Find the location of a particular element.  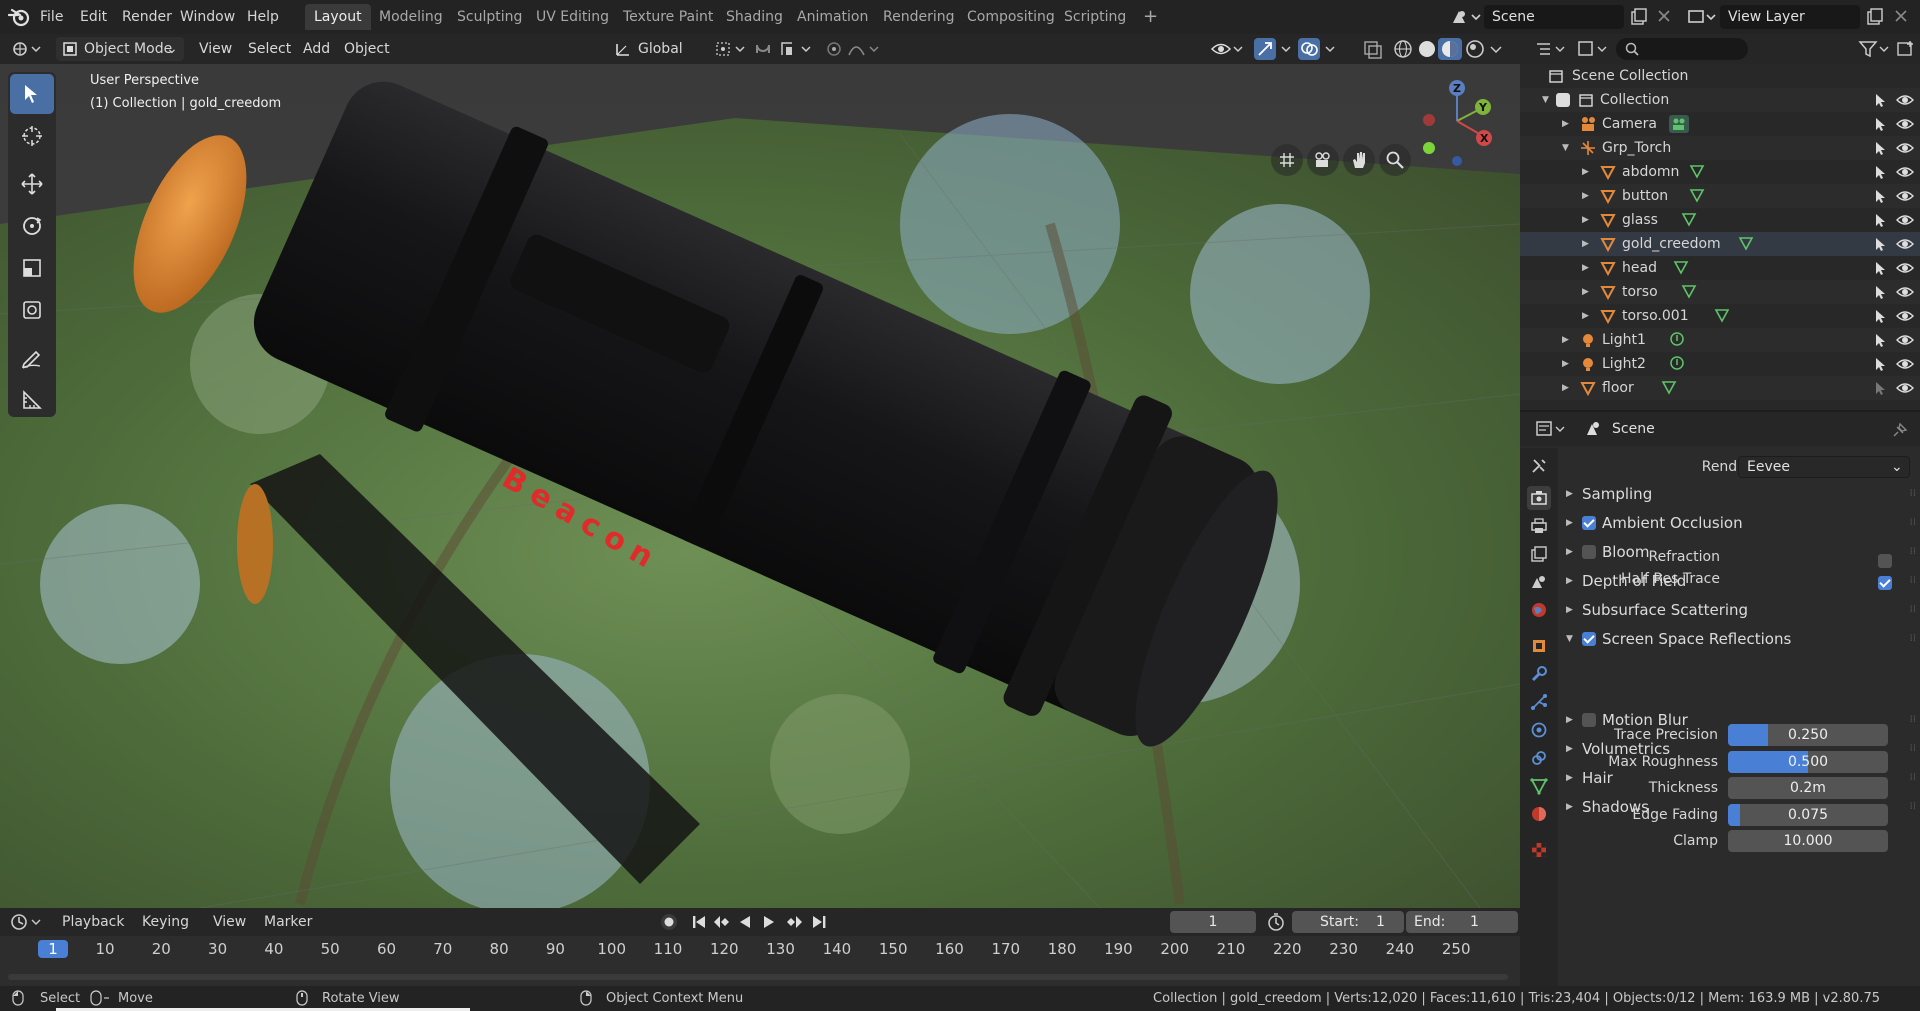

max-roughness-slider: 0.500 is located at coordinates (1808, 761).